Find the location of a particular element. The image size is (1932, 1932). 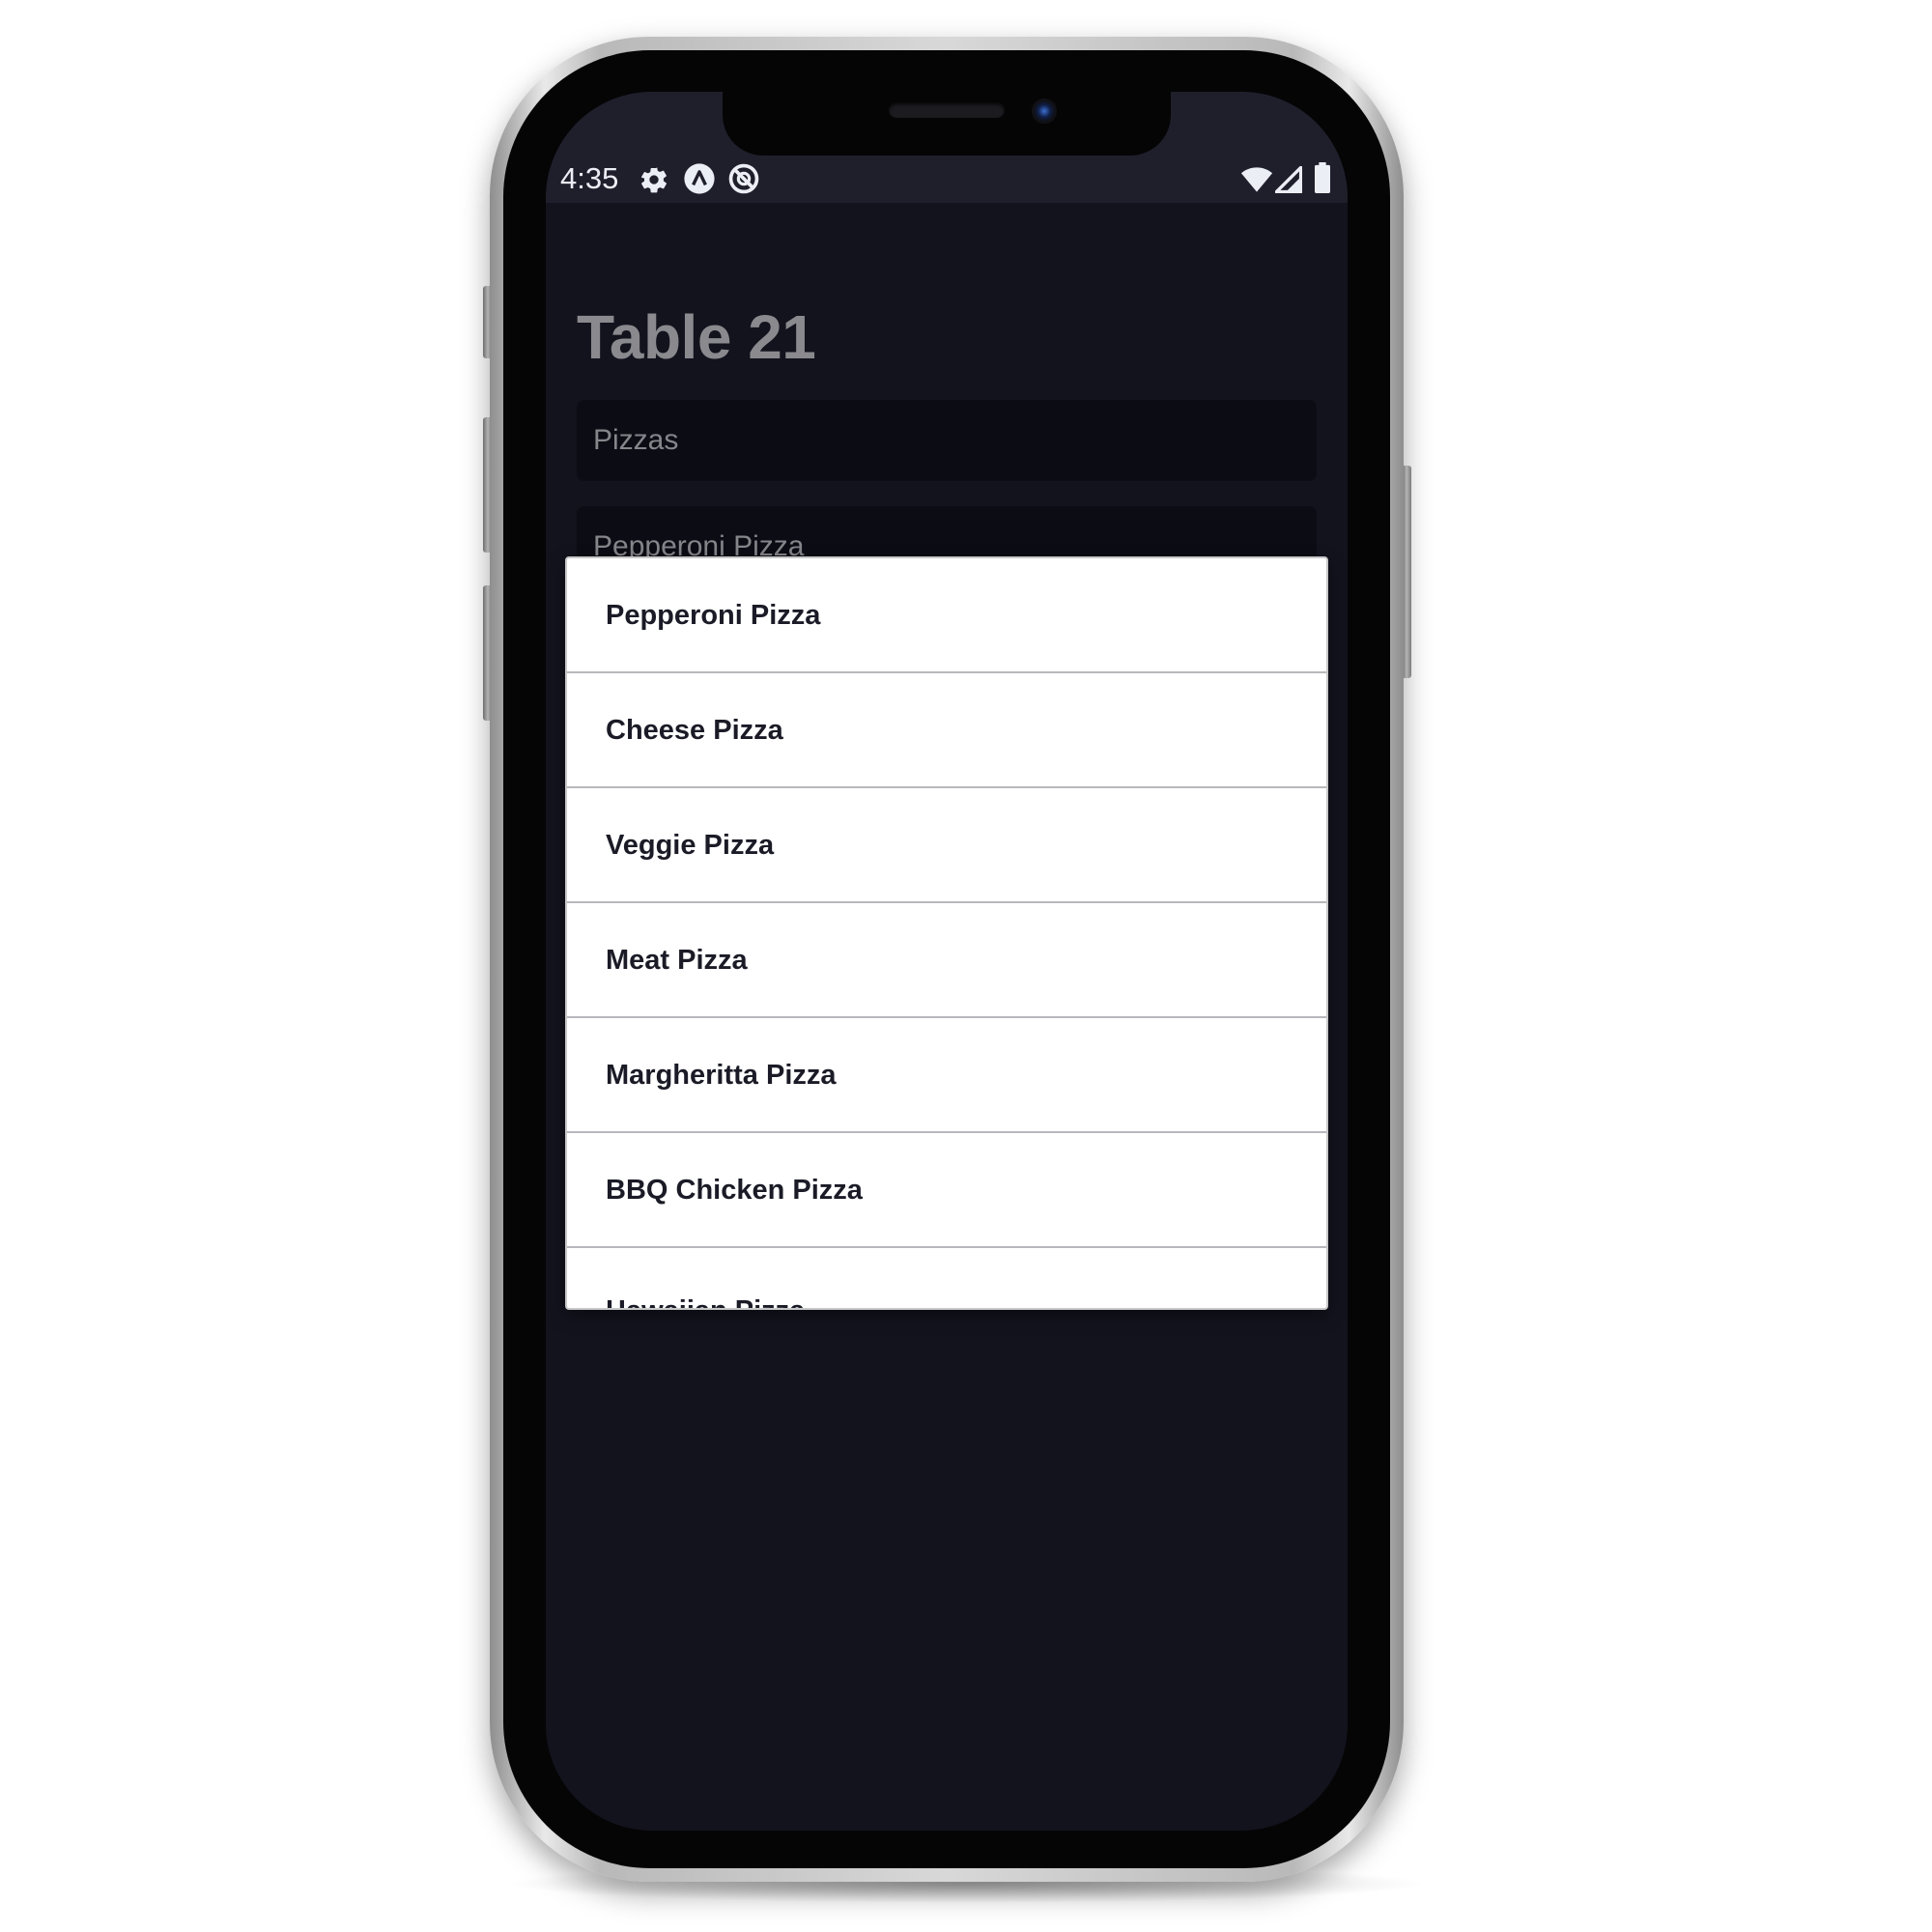

page-title: Table 21 is located at coordinates (696, 337).